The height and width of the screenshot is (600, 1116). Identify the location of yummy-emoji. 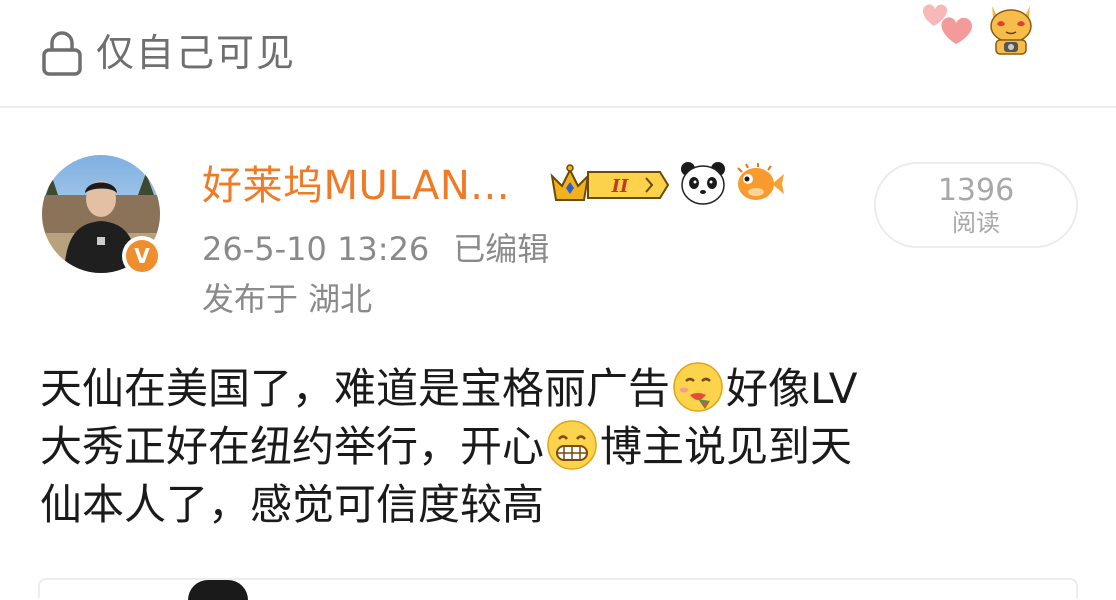
(698, 387).